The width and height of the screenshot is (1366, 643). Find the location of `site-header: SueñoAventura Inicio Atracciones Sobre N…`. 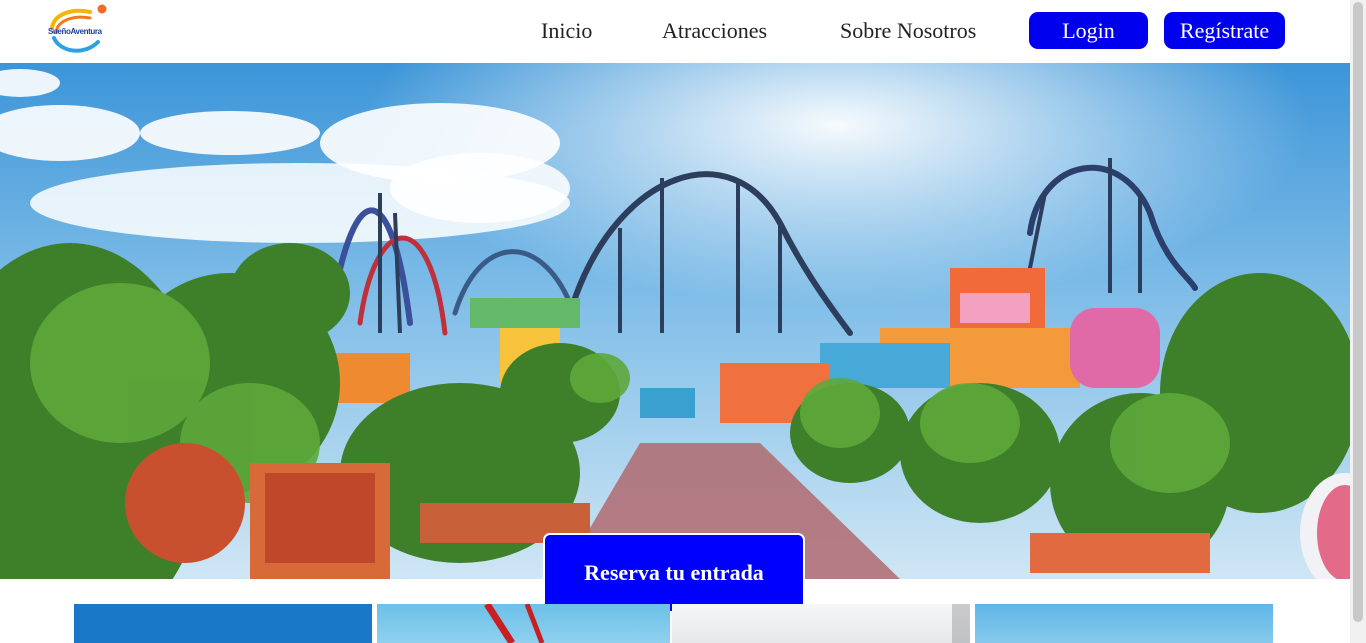

site-header: SueñoAventura Inicio Atracciones Sobre N… is located at coordinates (675, 31).